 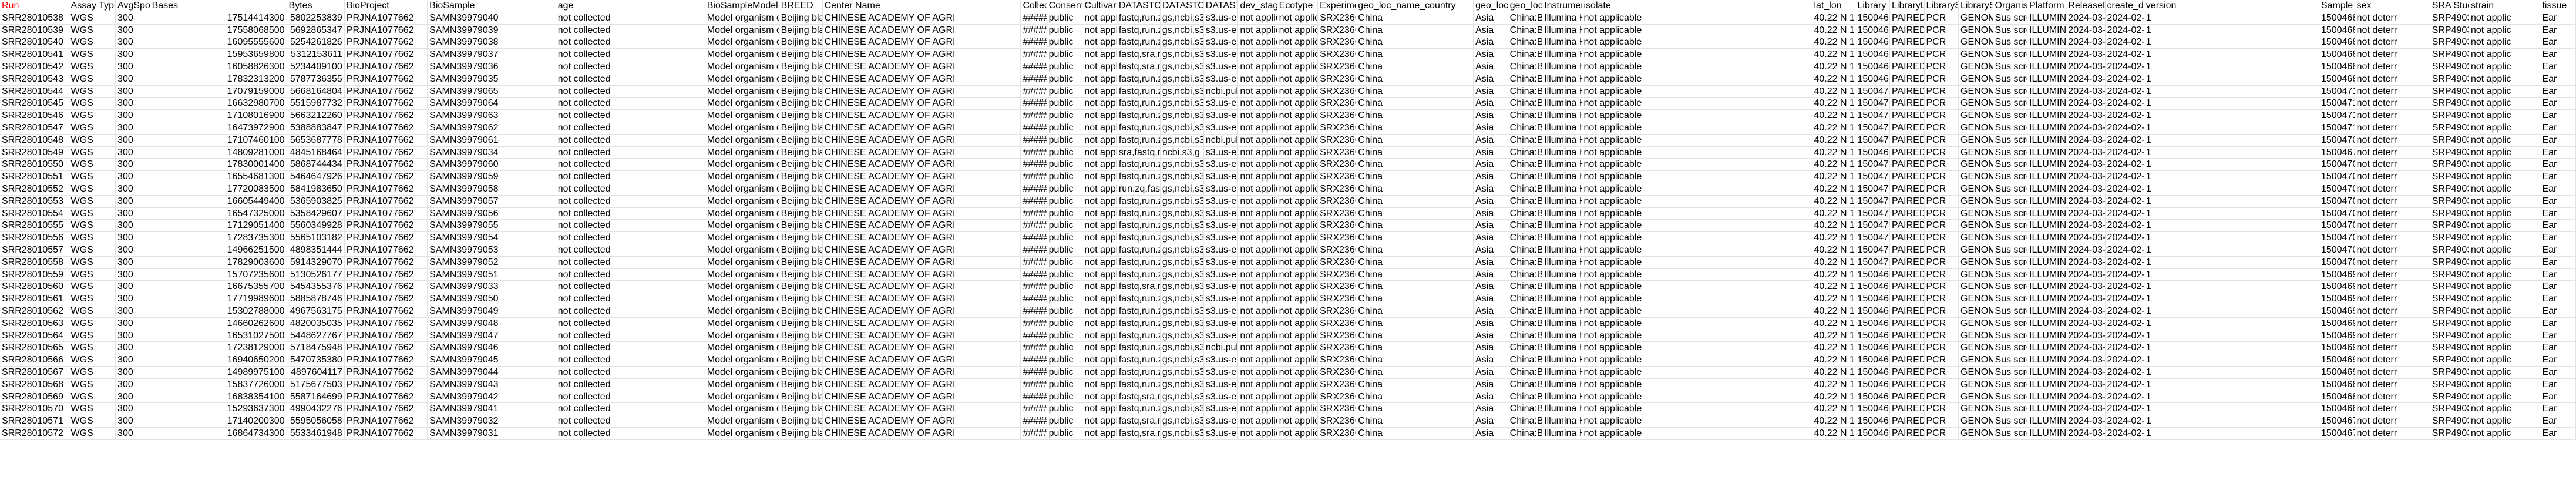 I want to click on table-cell: 15293637300, so click(x=218, y=409).